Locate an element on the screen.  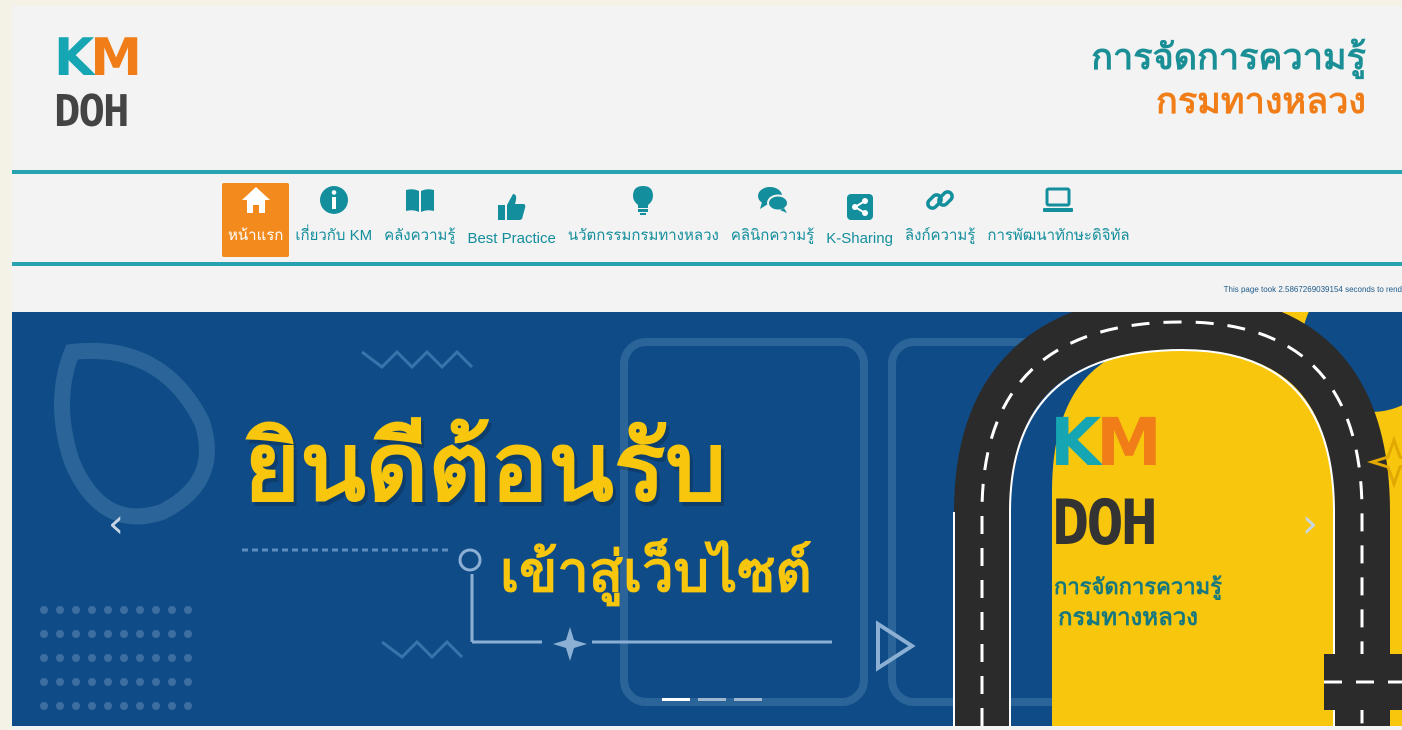
carousel-prev-button: ‹ is located at coordinates (116, 524).